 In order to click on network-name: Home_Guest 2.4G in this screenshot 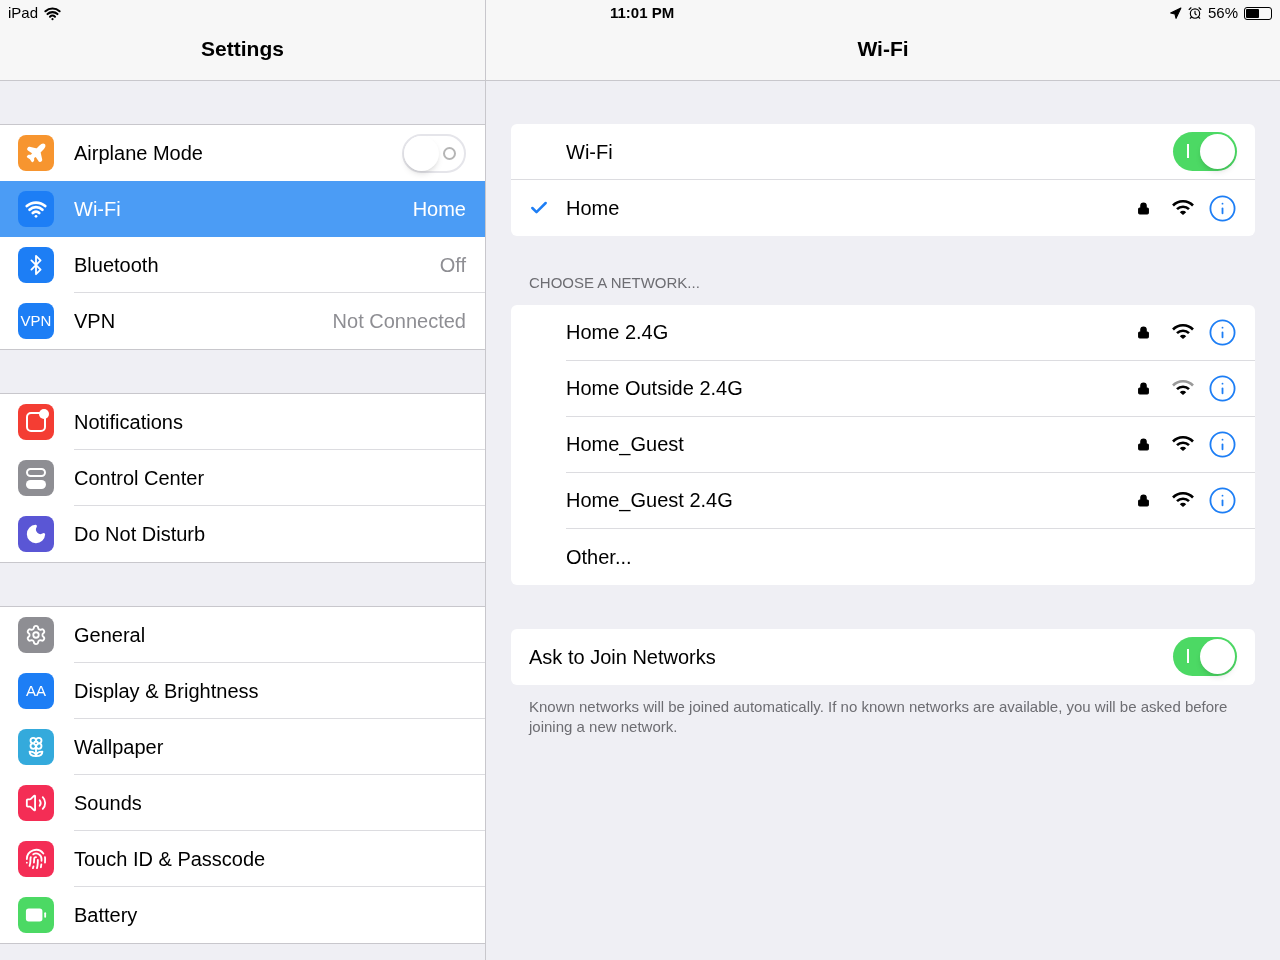, I will do `click(851, 500)`.